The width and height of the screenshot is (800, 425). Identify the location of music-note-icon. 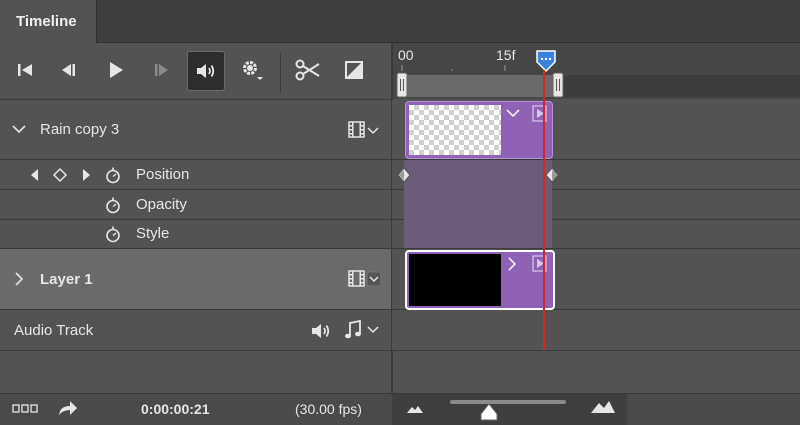
(362, 330).